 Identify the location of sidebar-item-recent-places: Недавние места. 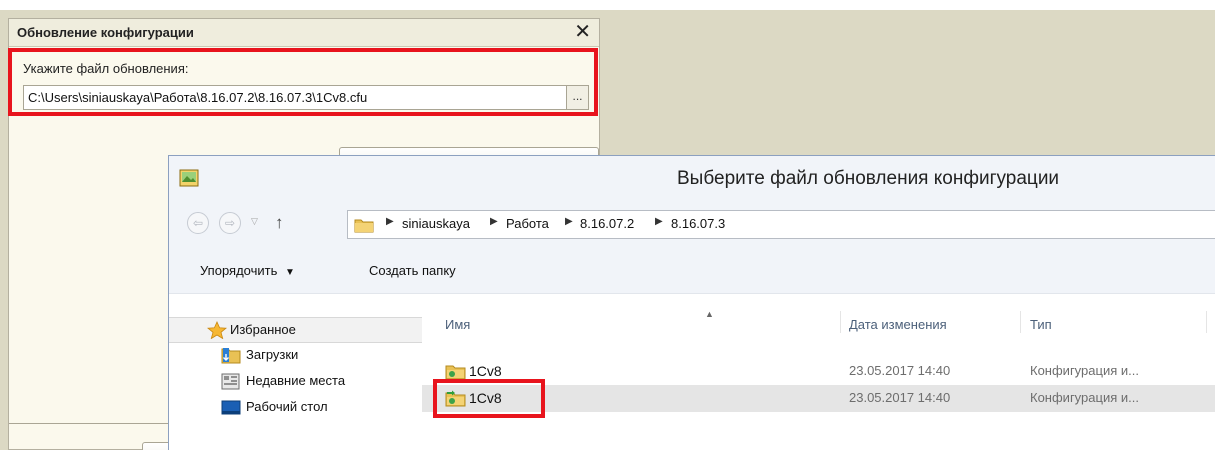
(295, 382).